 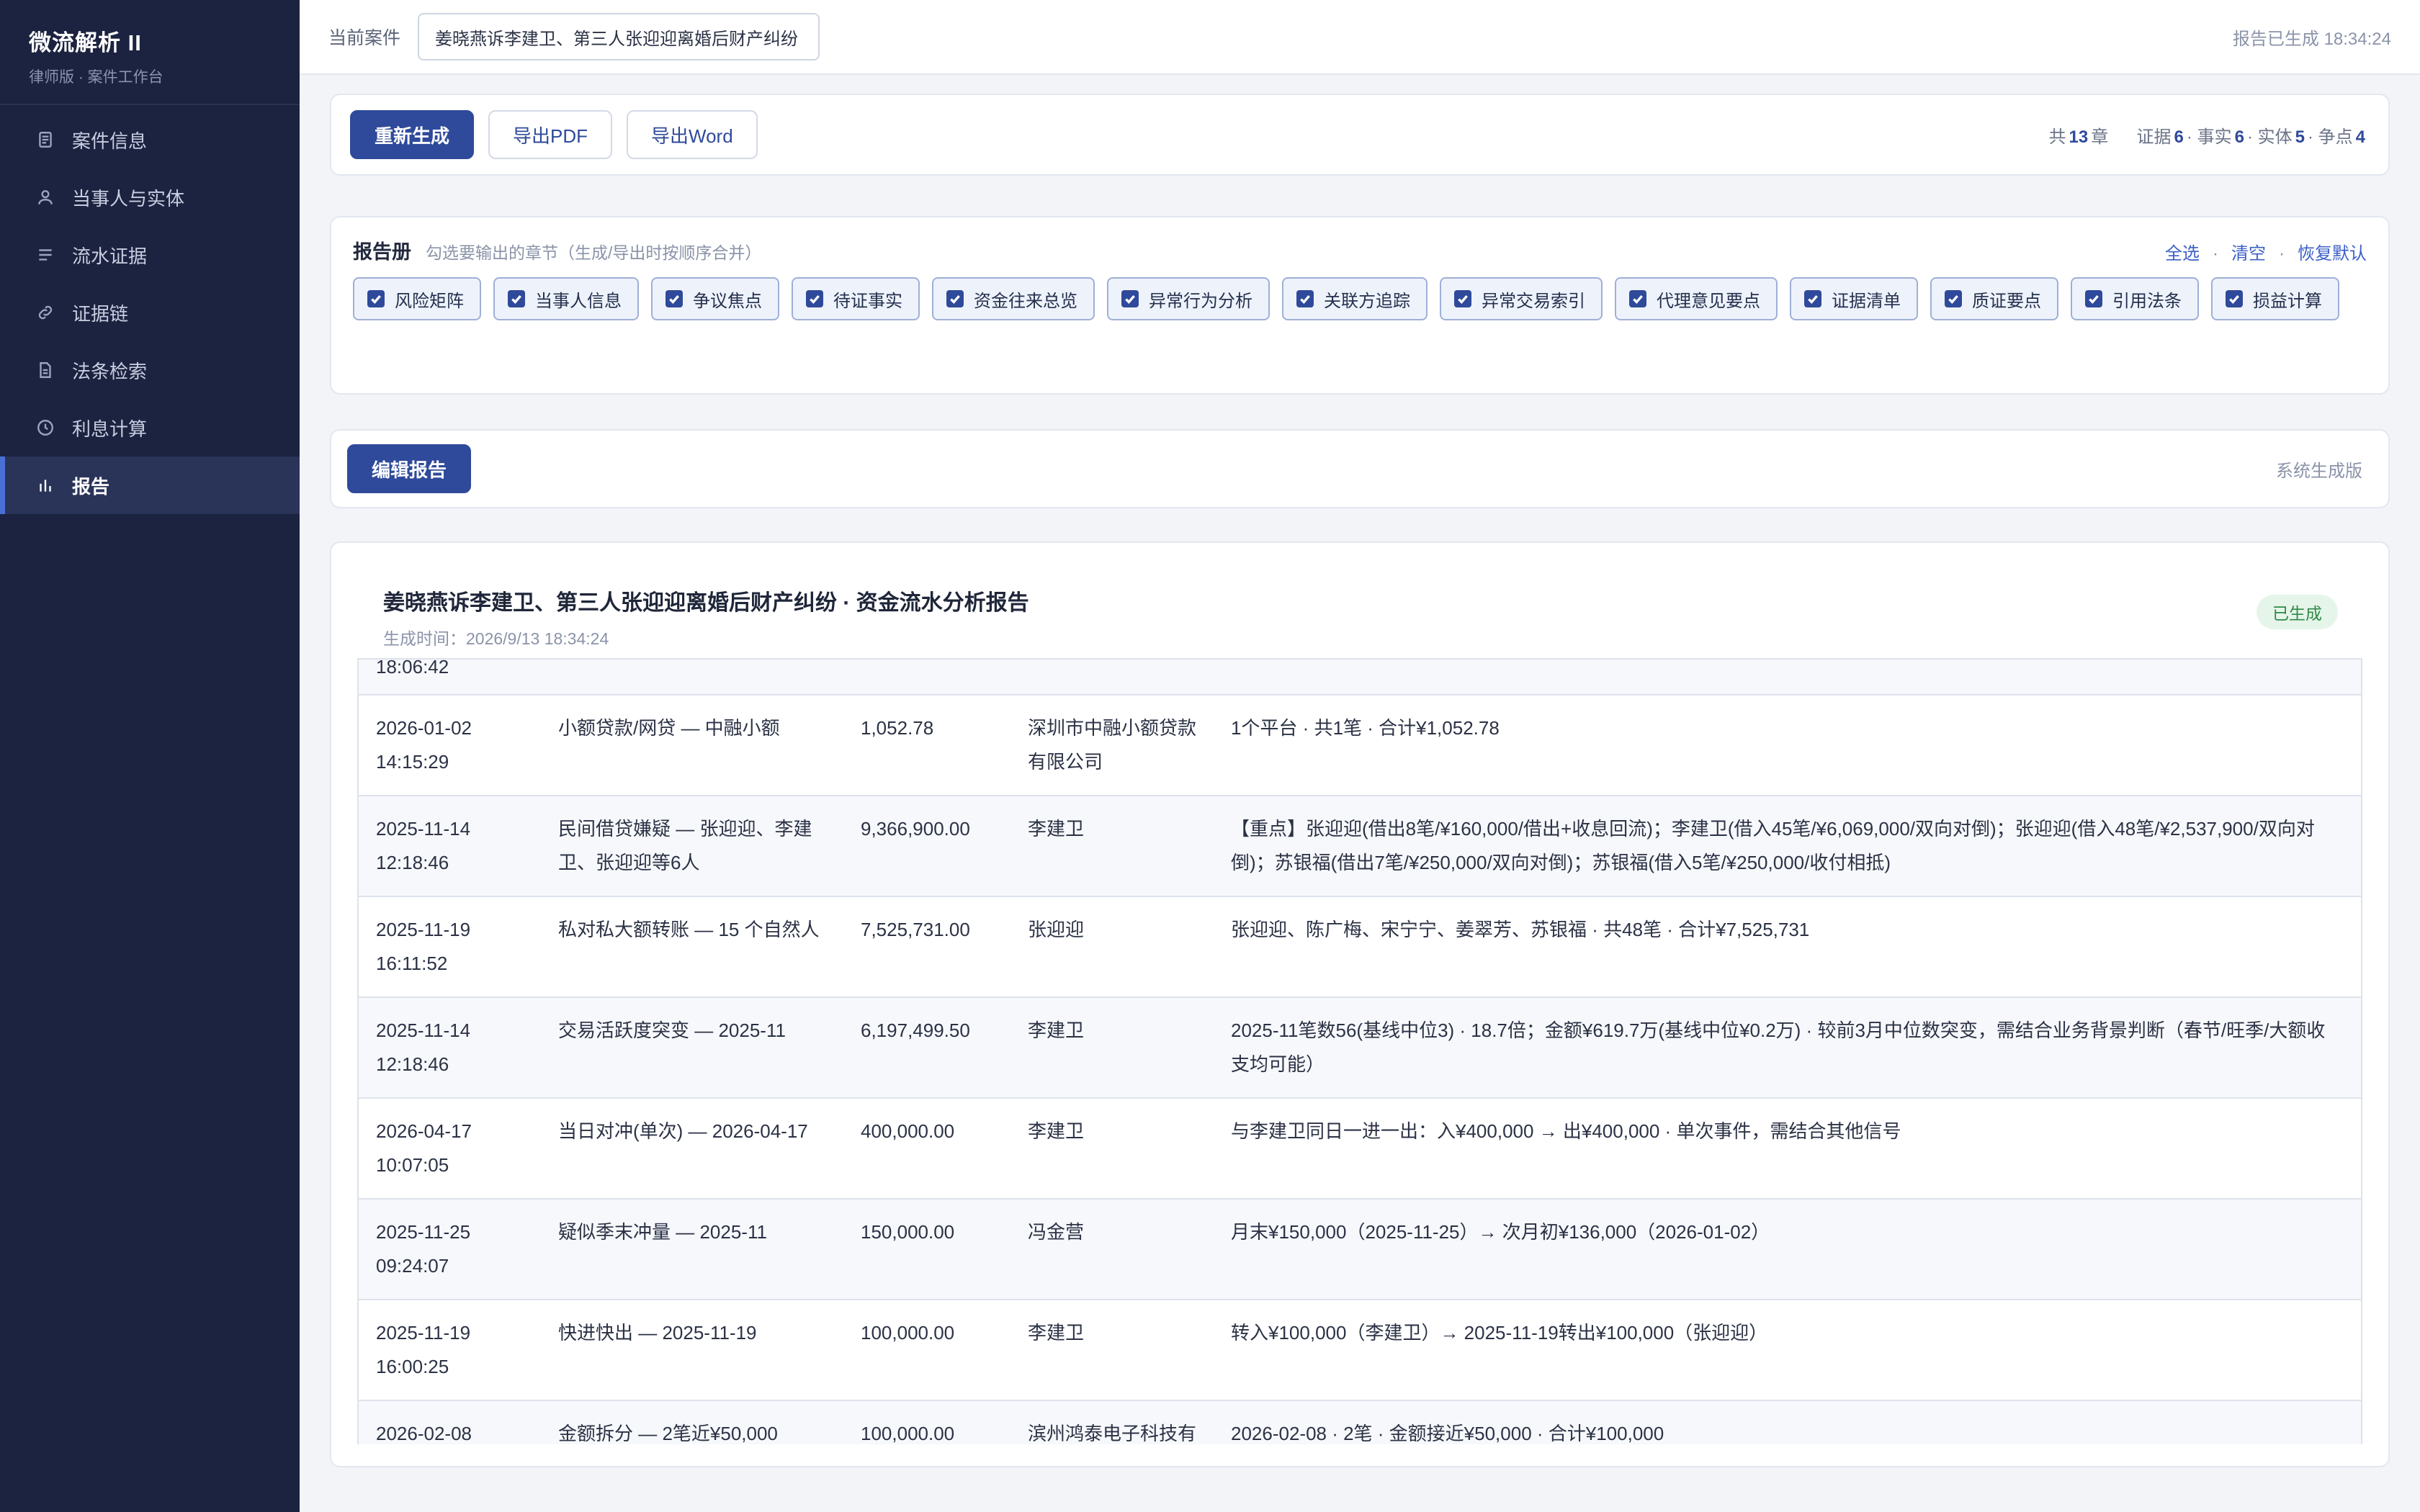 I want to click on cell-time: 18:06:42, so click(x=412, y=668).